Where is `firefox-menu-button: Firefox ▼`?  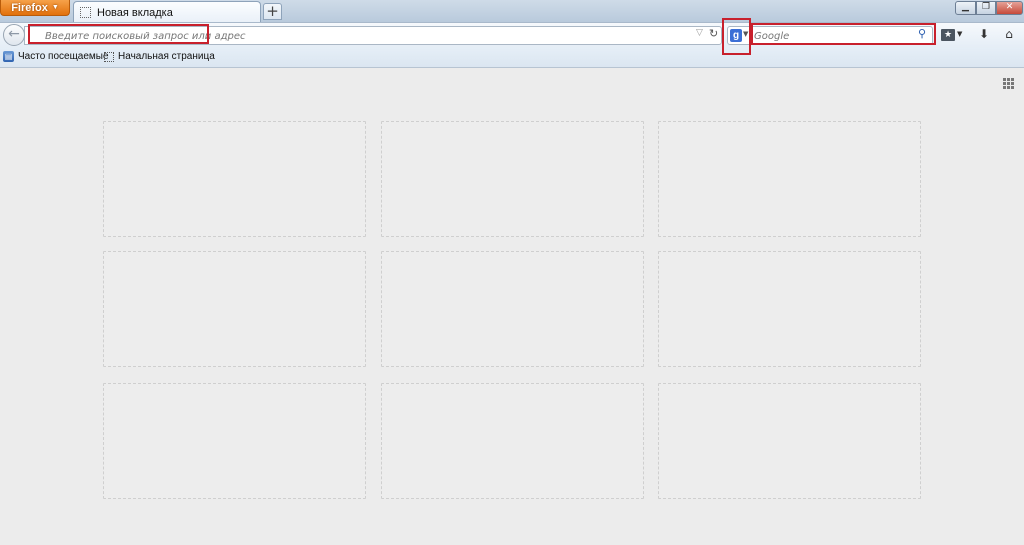 firefox-menu-button: Firefox ▼ is located at coordinates (35, 8).